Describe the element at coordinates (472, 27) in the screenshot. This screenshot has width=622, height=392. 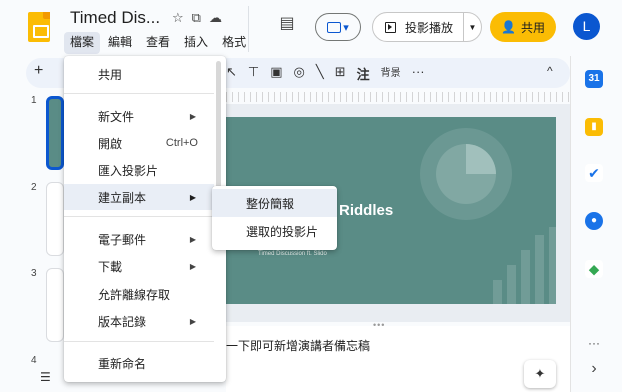
I see `slideshow-dropdown-icon: ▼` at that location.